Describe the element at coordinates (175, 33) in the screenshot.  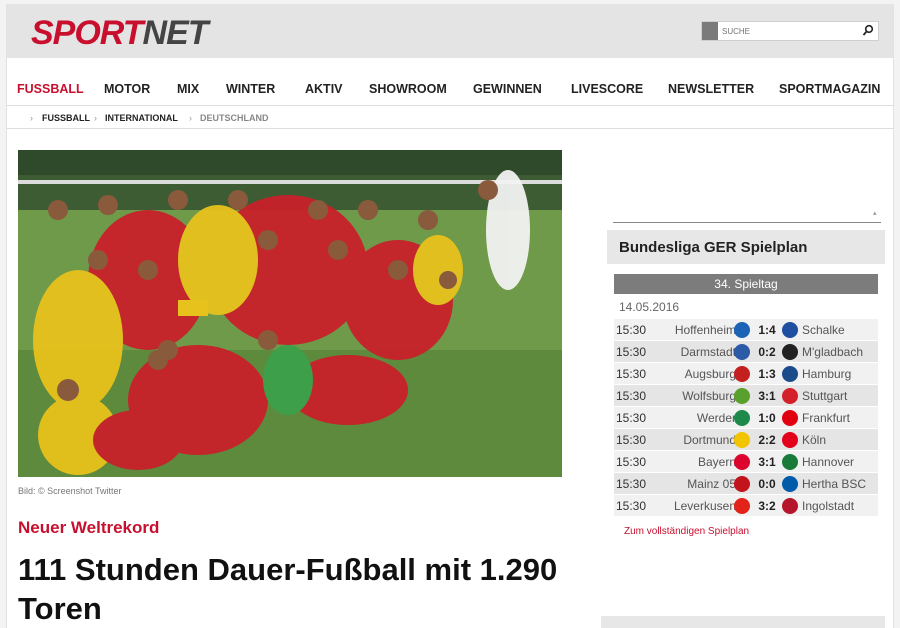
I see `logo-net: NET` at that location.